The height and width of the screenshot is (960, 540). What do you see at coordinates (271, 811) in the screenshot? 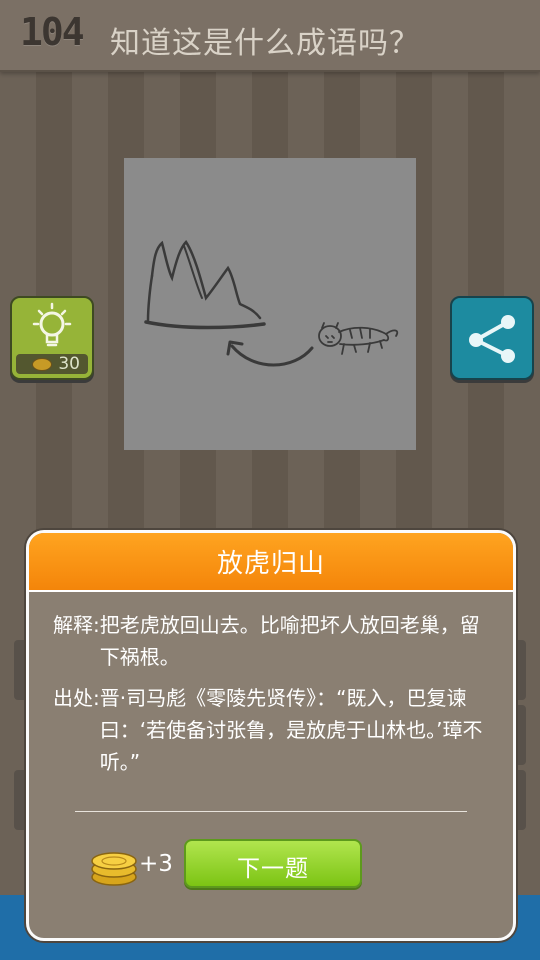
I see `divider` at bounding box center [271, 811].